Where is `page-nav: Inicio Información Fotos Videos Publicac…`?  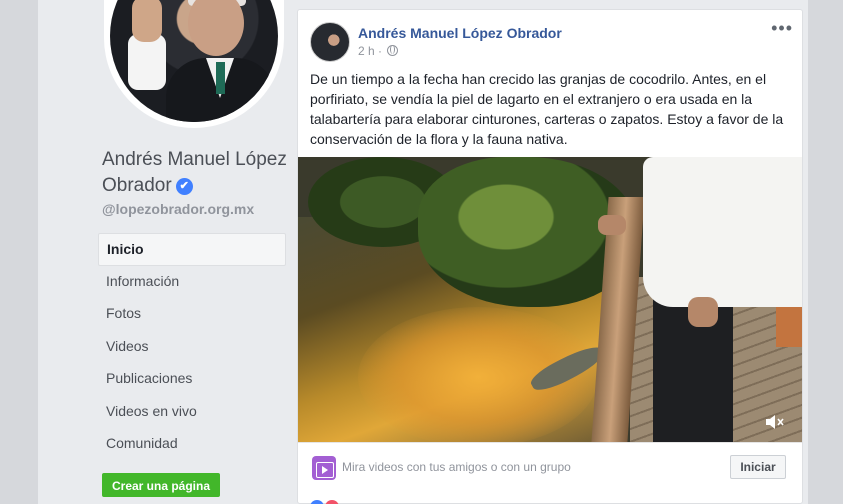
page-nav: Inicio Información Fotos Videos Publicac… is located at coordinates (192, 347).